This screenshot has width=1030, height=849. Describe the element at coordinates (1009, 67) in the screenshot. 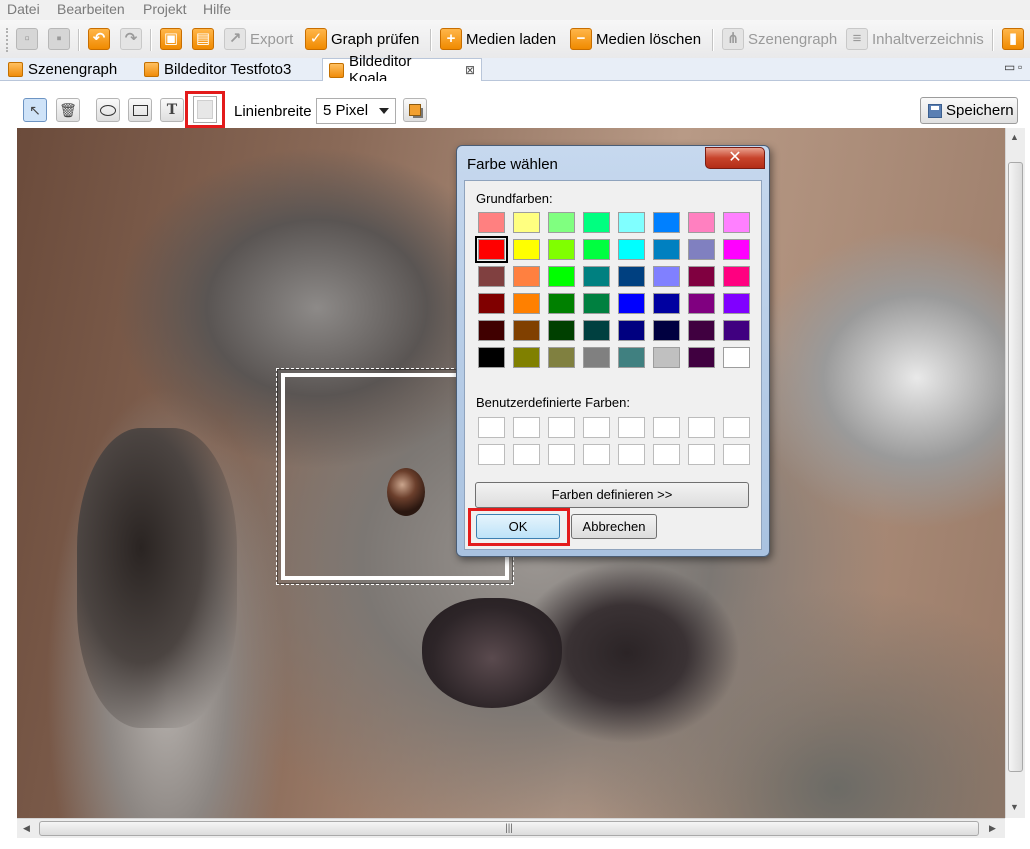

I see `minimize-icon: ▭` at that location.